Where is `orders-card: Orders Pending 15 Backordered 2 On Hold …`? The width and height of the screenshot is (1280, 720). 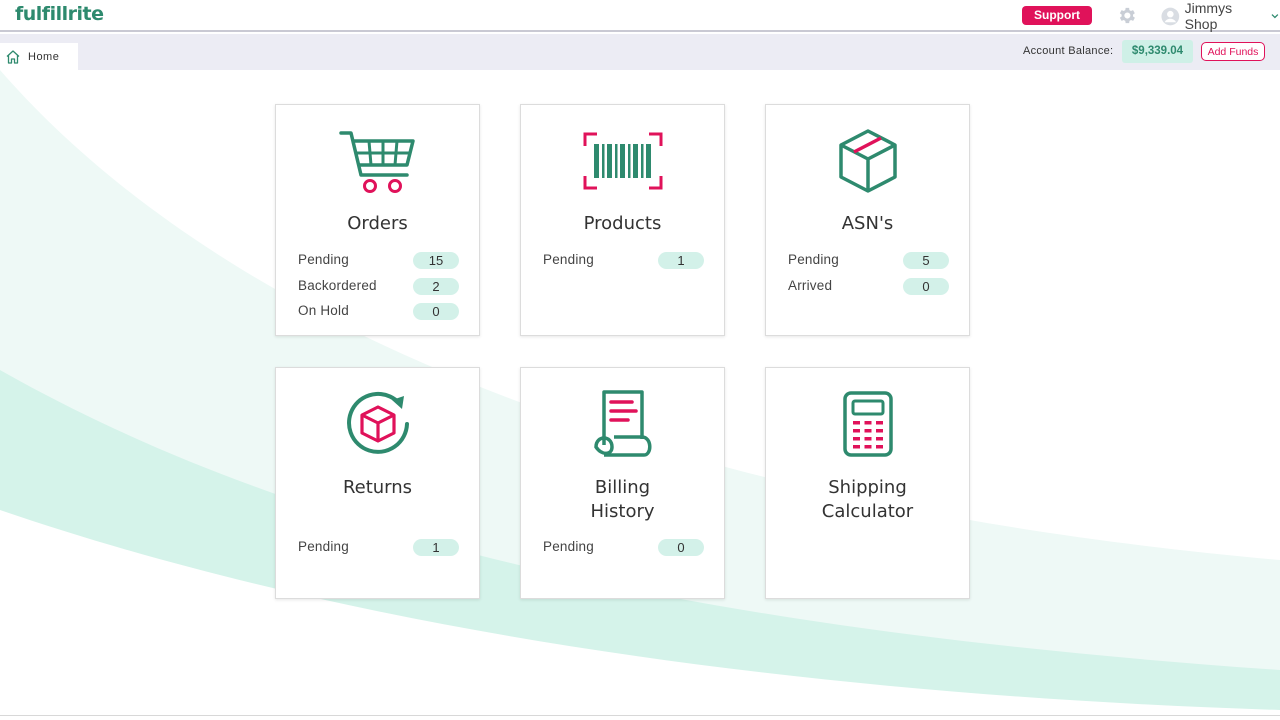 orders-card: Orders Pending 15 Backordered 2 On Hold … is located at coordinates (377, 220).